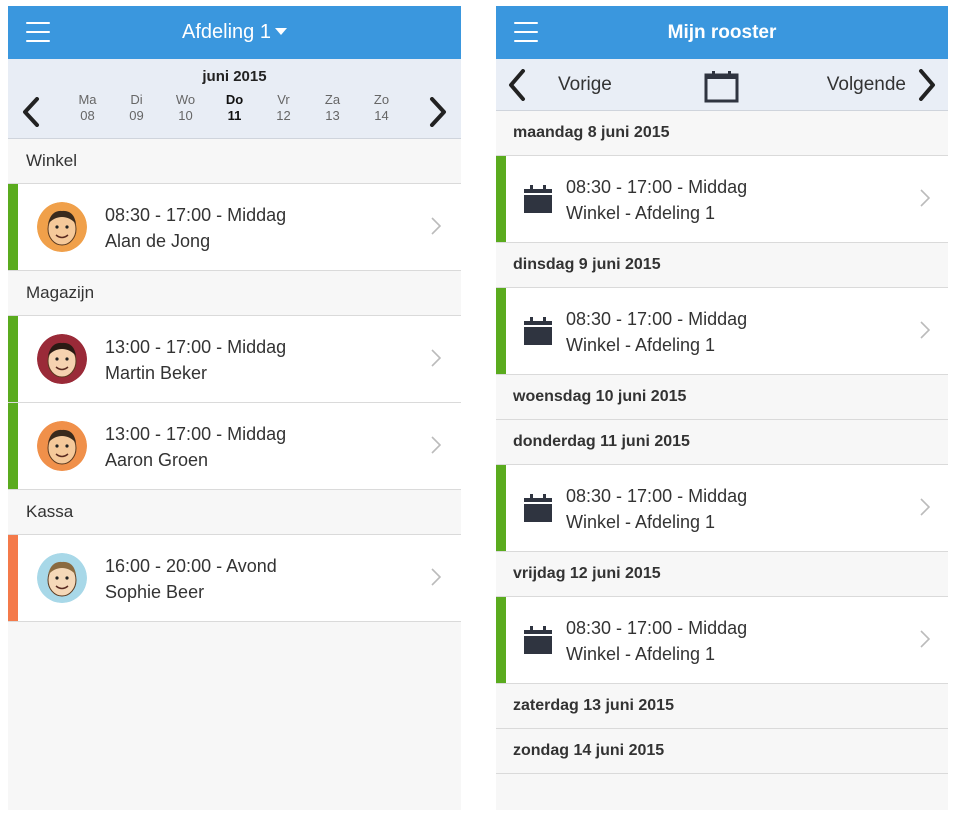 The width and height of the screenshot is (957, 819). I want to click on previous-button: Vorige, so click(560, 85).